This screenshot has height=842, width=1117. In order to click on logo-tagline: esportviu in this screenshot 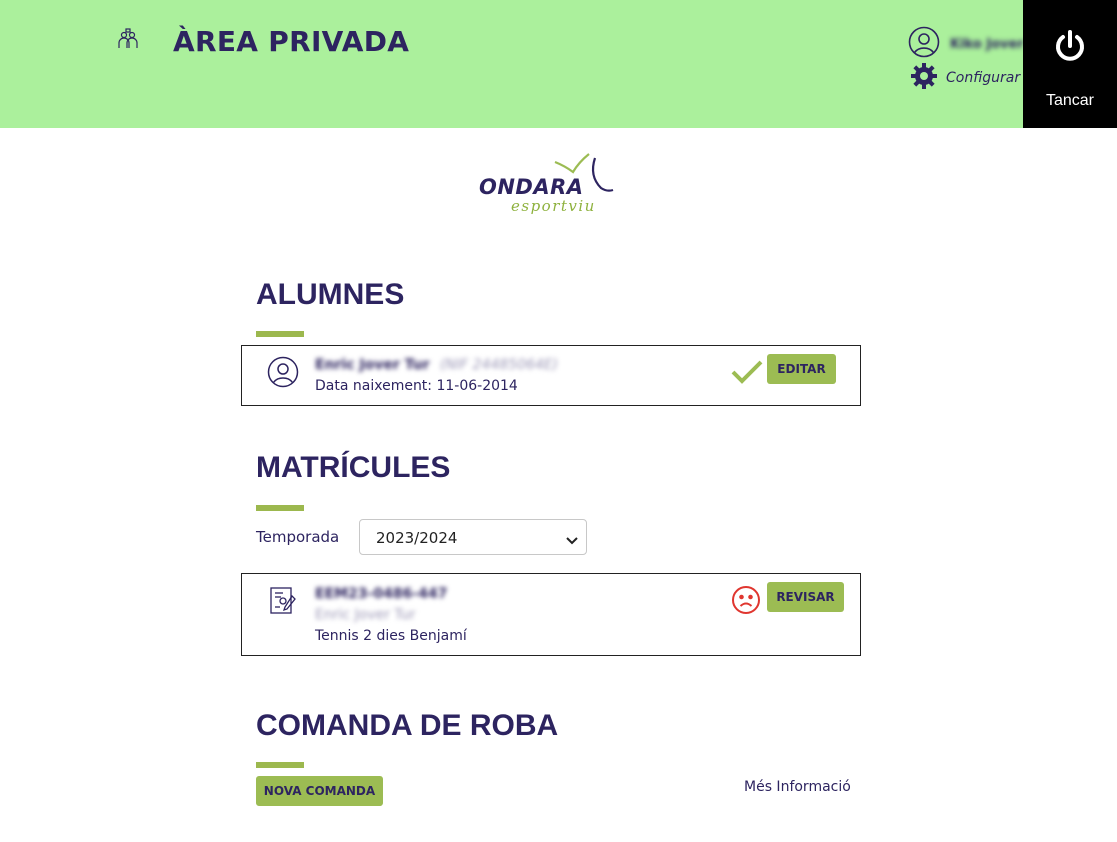, I will do `click(553, 206)`.